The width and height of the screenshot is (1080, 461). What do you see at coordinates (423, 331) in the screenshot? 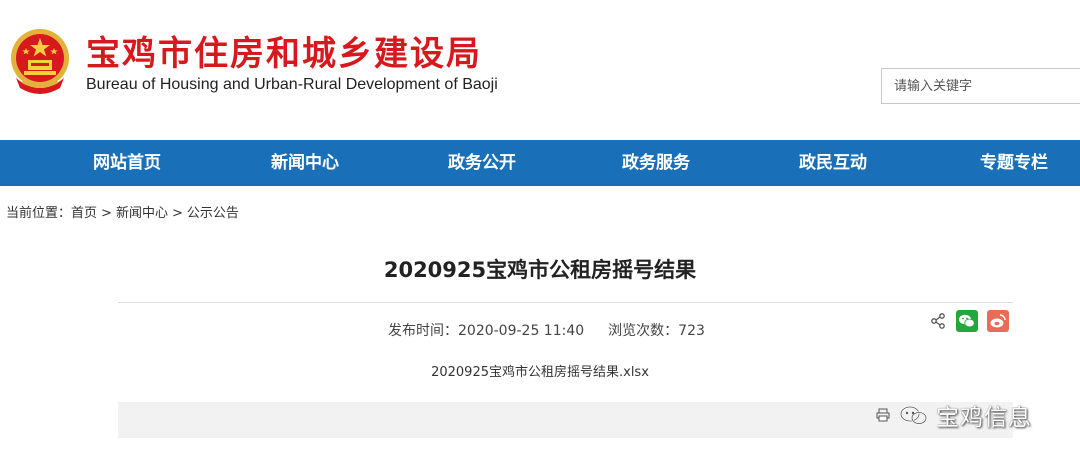
I see `publish-label: 发布时间：` at bounding box center [423, 331].